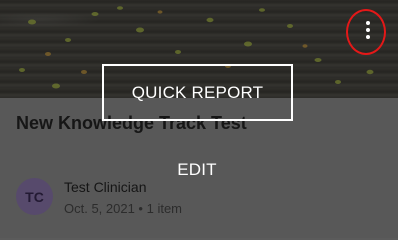 This screenshot has height=240, width=398. Describe the element at coordinates (197, 92) in the screenshot. I see `quick-report-menu-item: QUICK REPORT` at that location.